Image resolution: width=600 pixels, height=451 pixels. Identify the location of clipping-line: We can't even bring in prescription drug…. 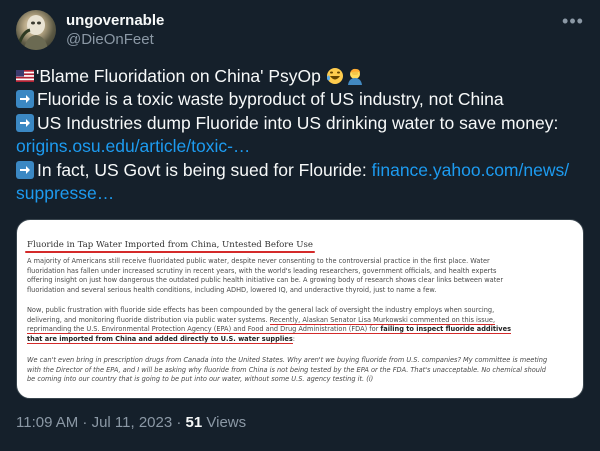
(287, 360).